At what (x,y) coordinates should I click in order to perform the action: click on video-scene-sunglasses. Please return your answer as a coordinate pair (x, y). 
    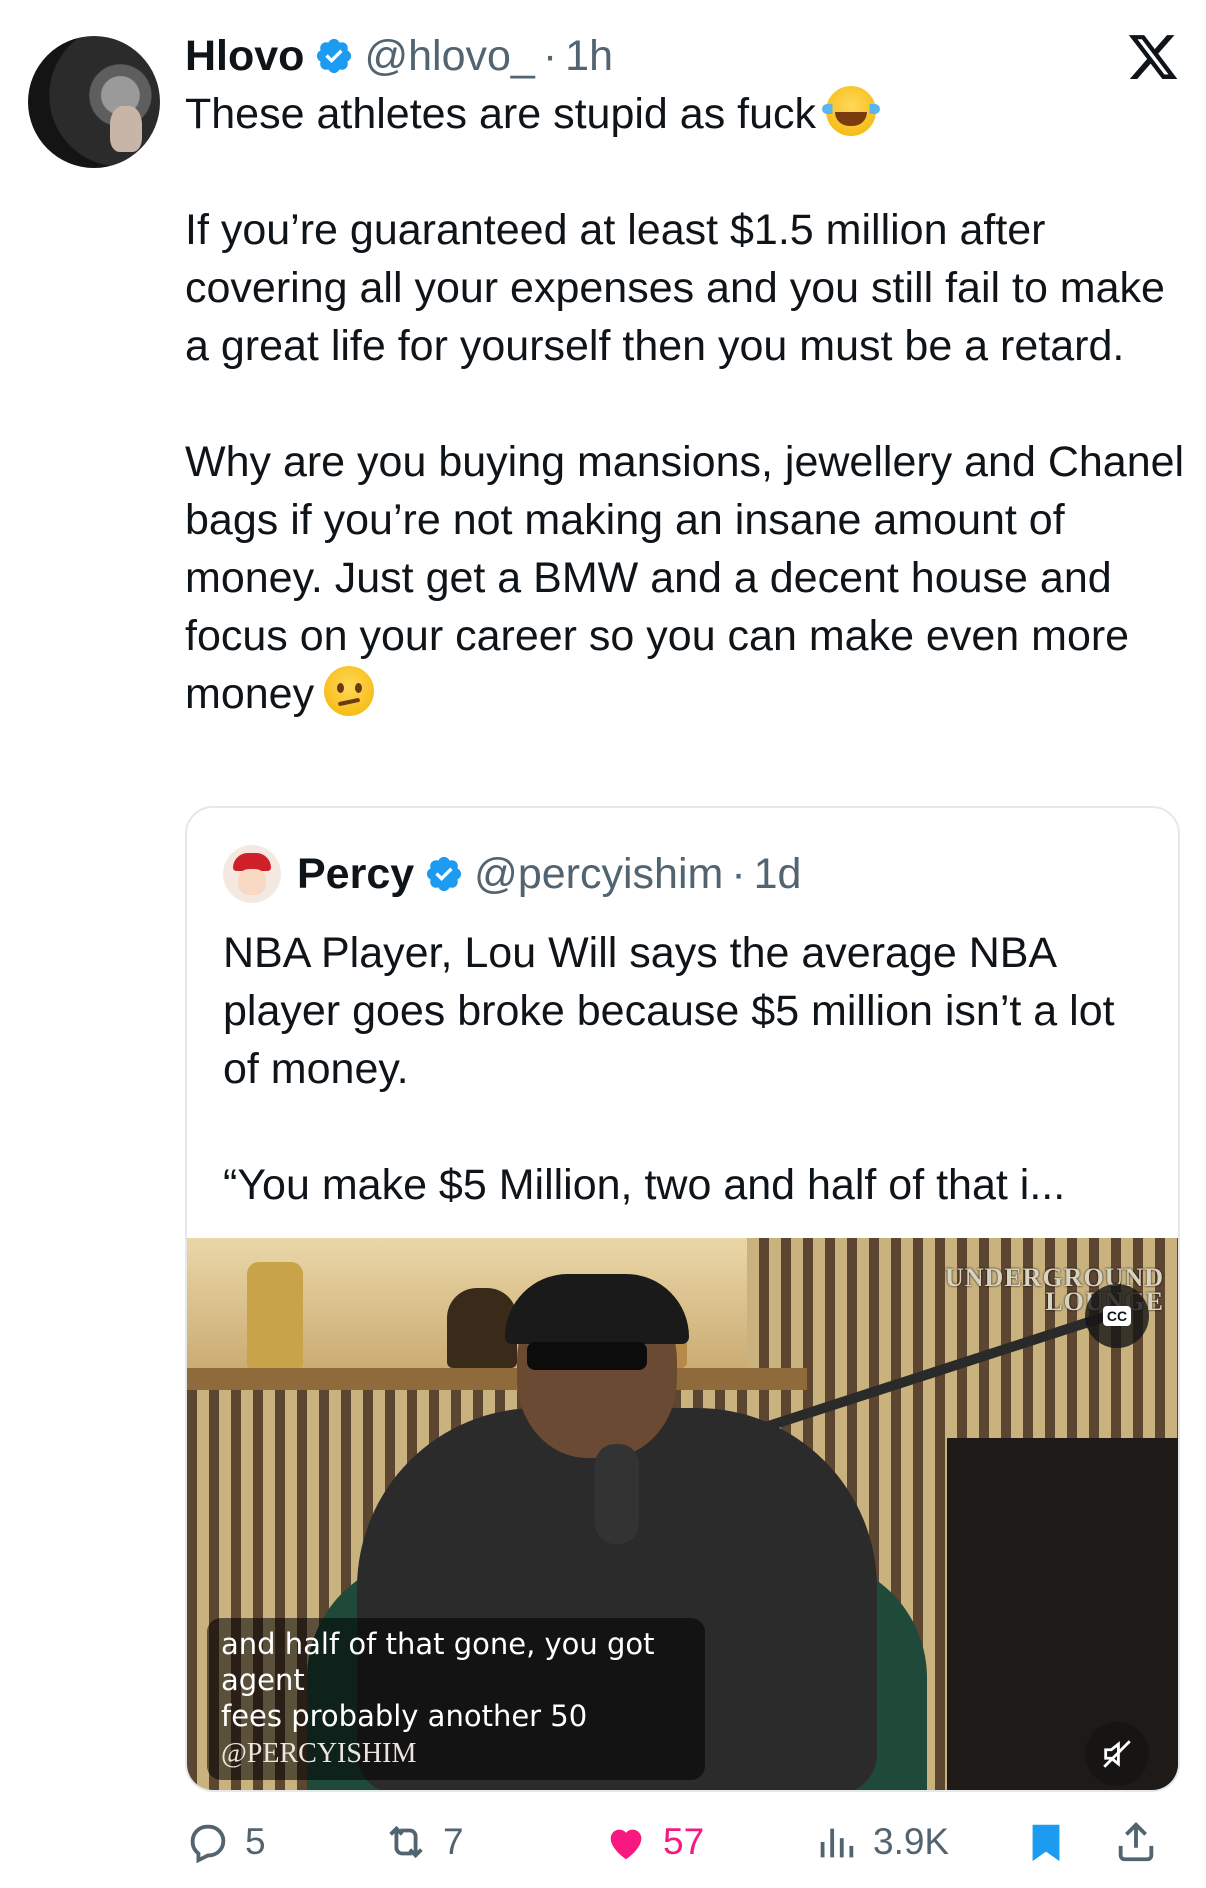
    Looking at the image, I should click on (587, 1356).